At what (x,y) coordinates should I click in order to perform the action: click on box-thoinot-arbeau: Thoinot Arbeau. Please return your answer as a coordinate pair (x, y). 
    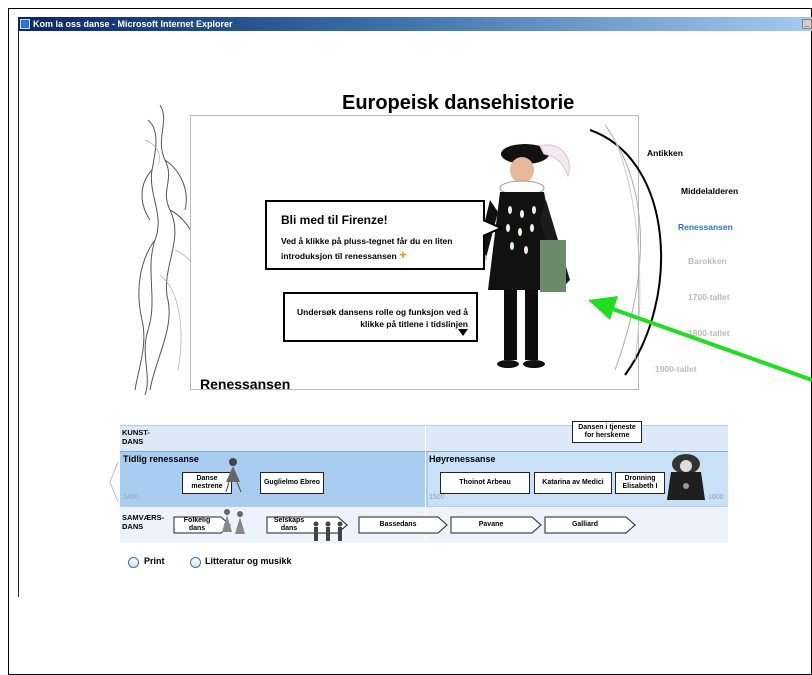
    Looking at the image, I should click on (485, 483).